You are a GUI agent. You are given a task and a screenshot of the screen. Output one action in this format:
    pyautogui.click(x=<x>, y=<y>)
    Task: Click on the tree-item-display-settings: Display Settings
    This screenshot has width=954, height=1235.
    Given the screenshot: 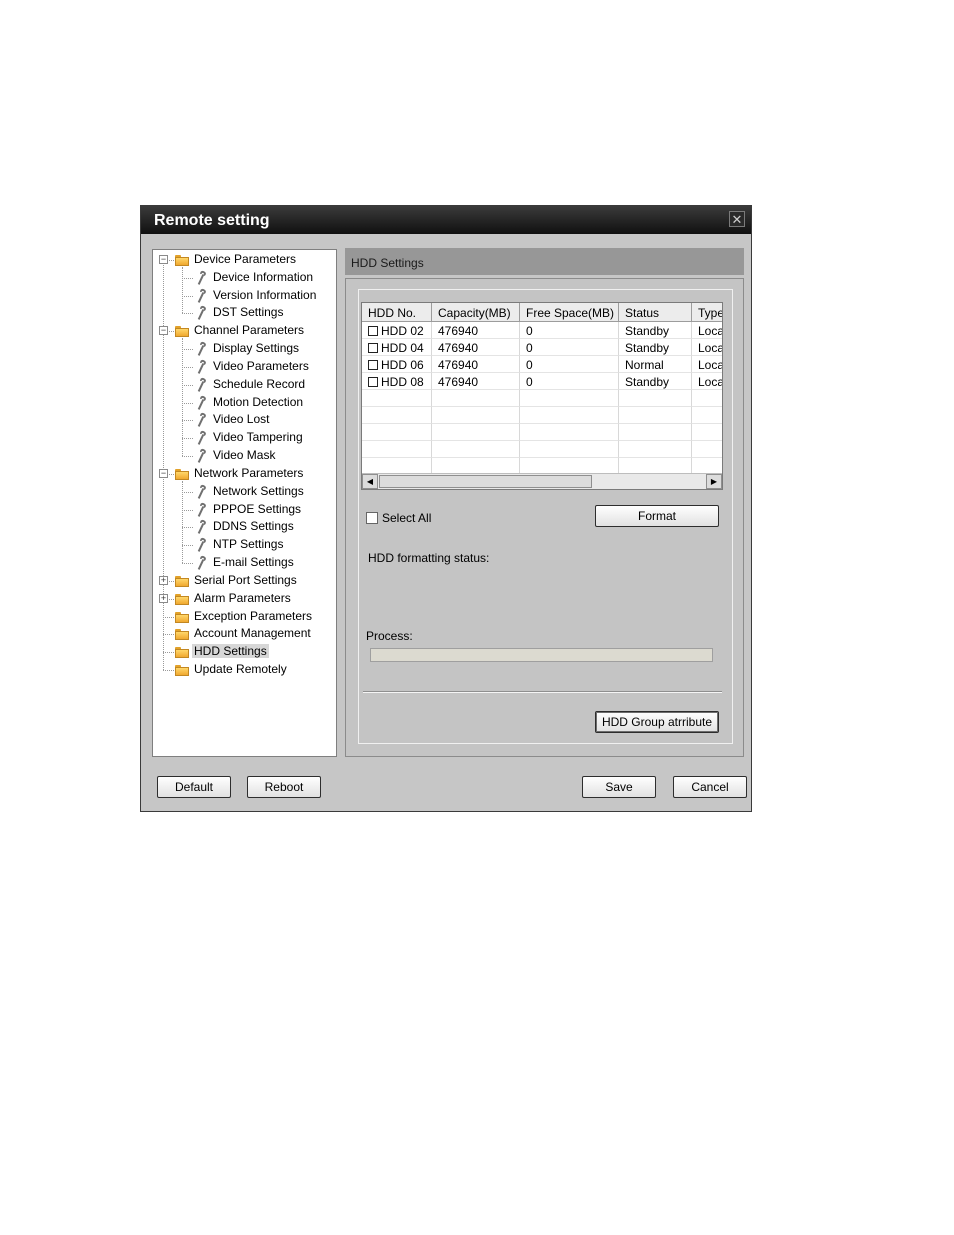 What is the action you would take?
    pyautogui.click(x=244, y=349)
    